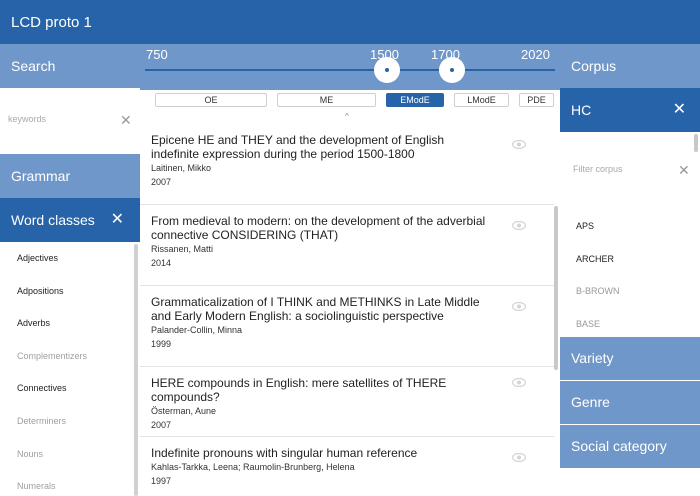 Image resolution: width=700 pixels, height=496 pixels. What do you see at coordinates (136, 370) in the screenshot?
I see `word-class-scrollbar` at bounding box center [136, 370].